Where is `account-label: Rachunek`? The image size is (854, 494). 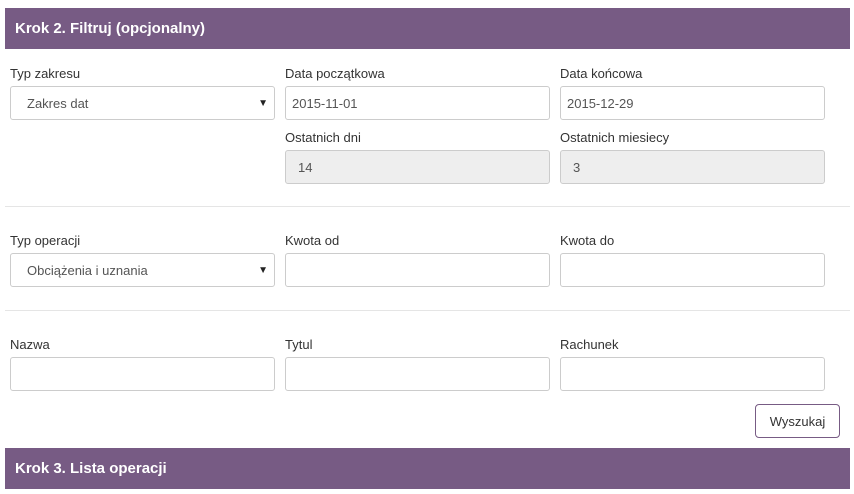
account-label: Rachunek is located at coordinates (589, 344).